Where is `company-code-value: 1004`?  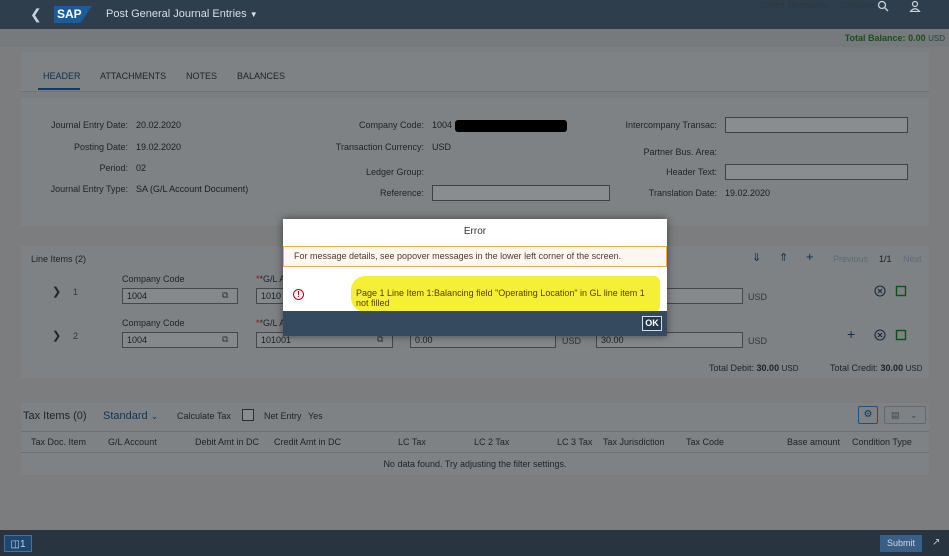 company-code-value: 1004 is located at coordinates (442, 125).